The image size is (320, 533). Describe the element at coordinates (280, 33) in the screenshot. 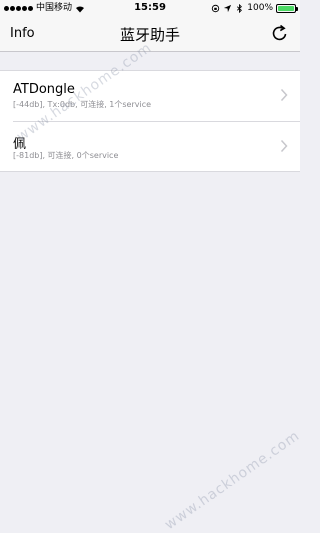

I see `refresh-icon` at that location.